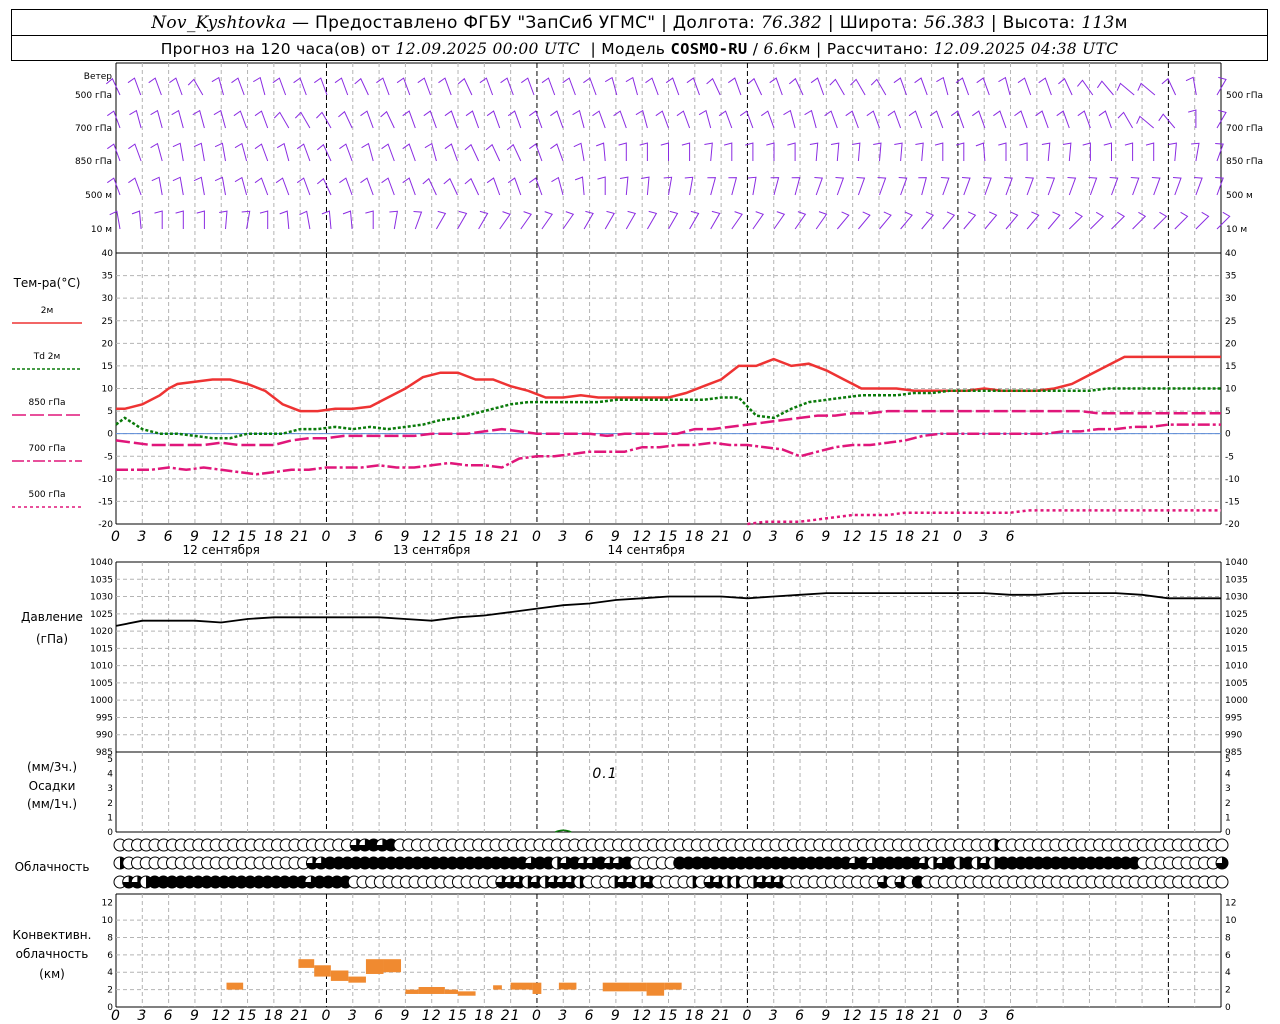 The width and height of the screenshot is (1280, 1024). Describe the element at coordinates (1236, 230) in the screenshot. I see `wind-level-label-right: 10 м` at that location.